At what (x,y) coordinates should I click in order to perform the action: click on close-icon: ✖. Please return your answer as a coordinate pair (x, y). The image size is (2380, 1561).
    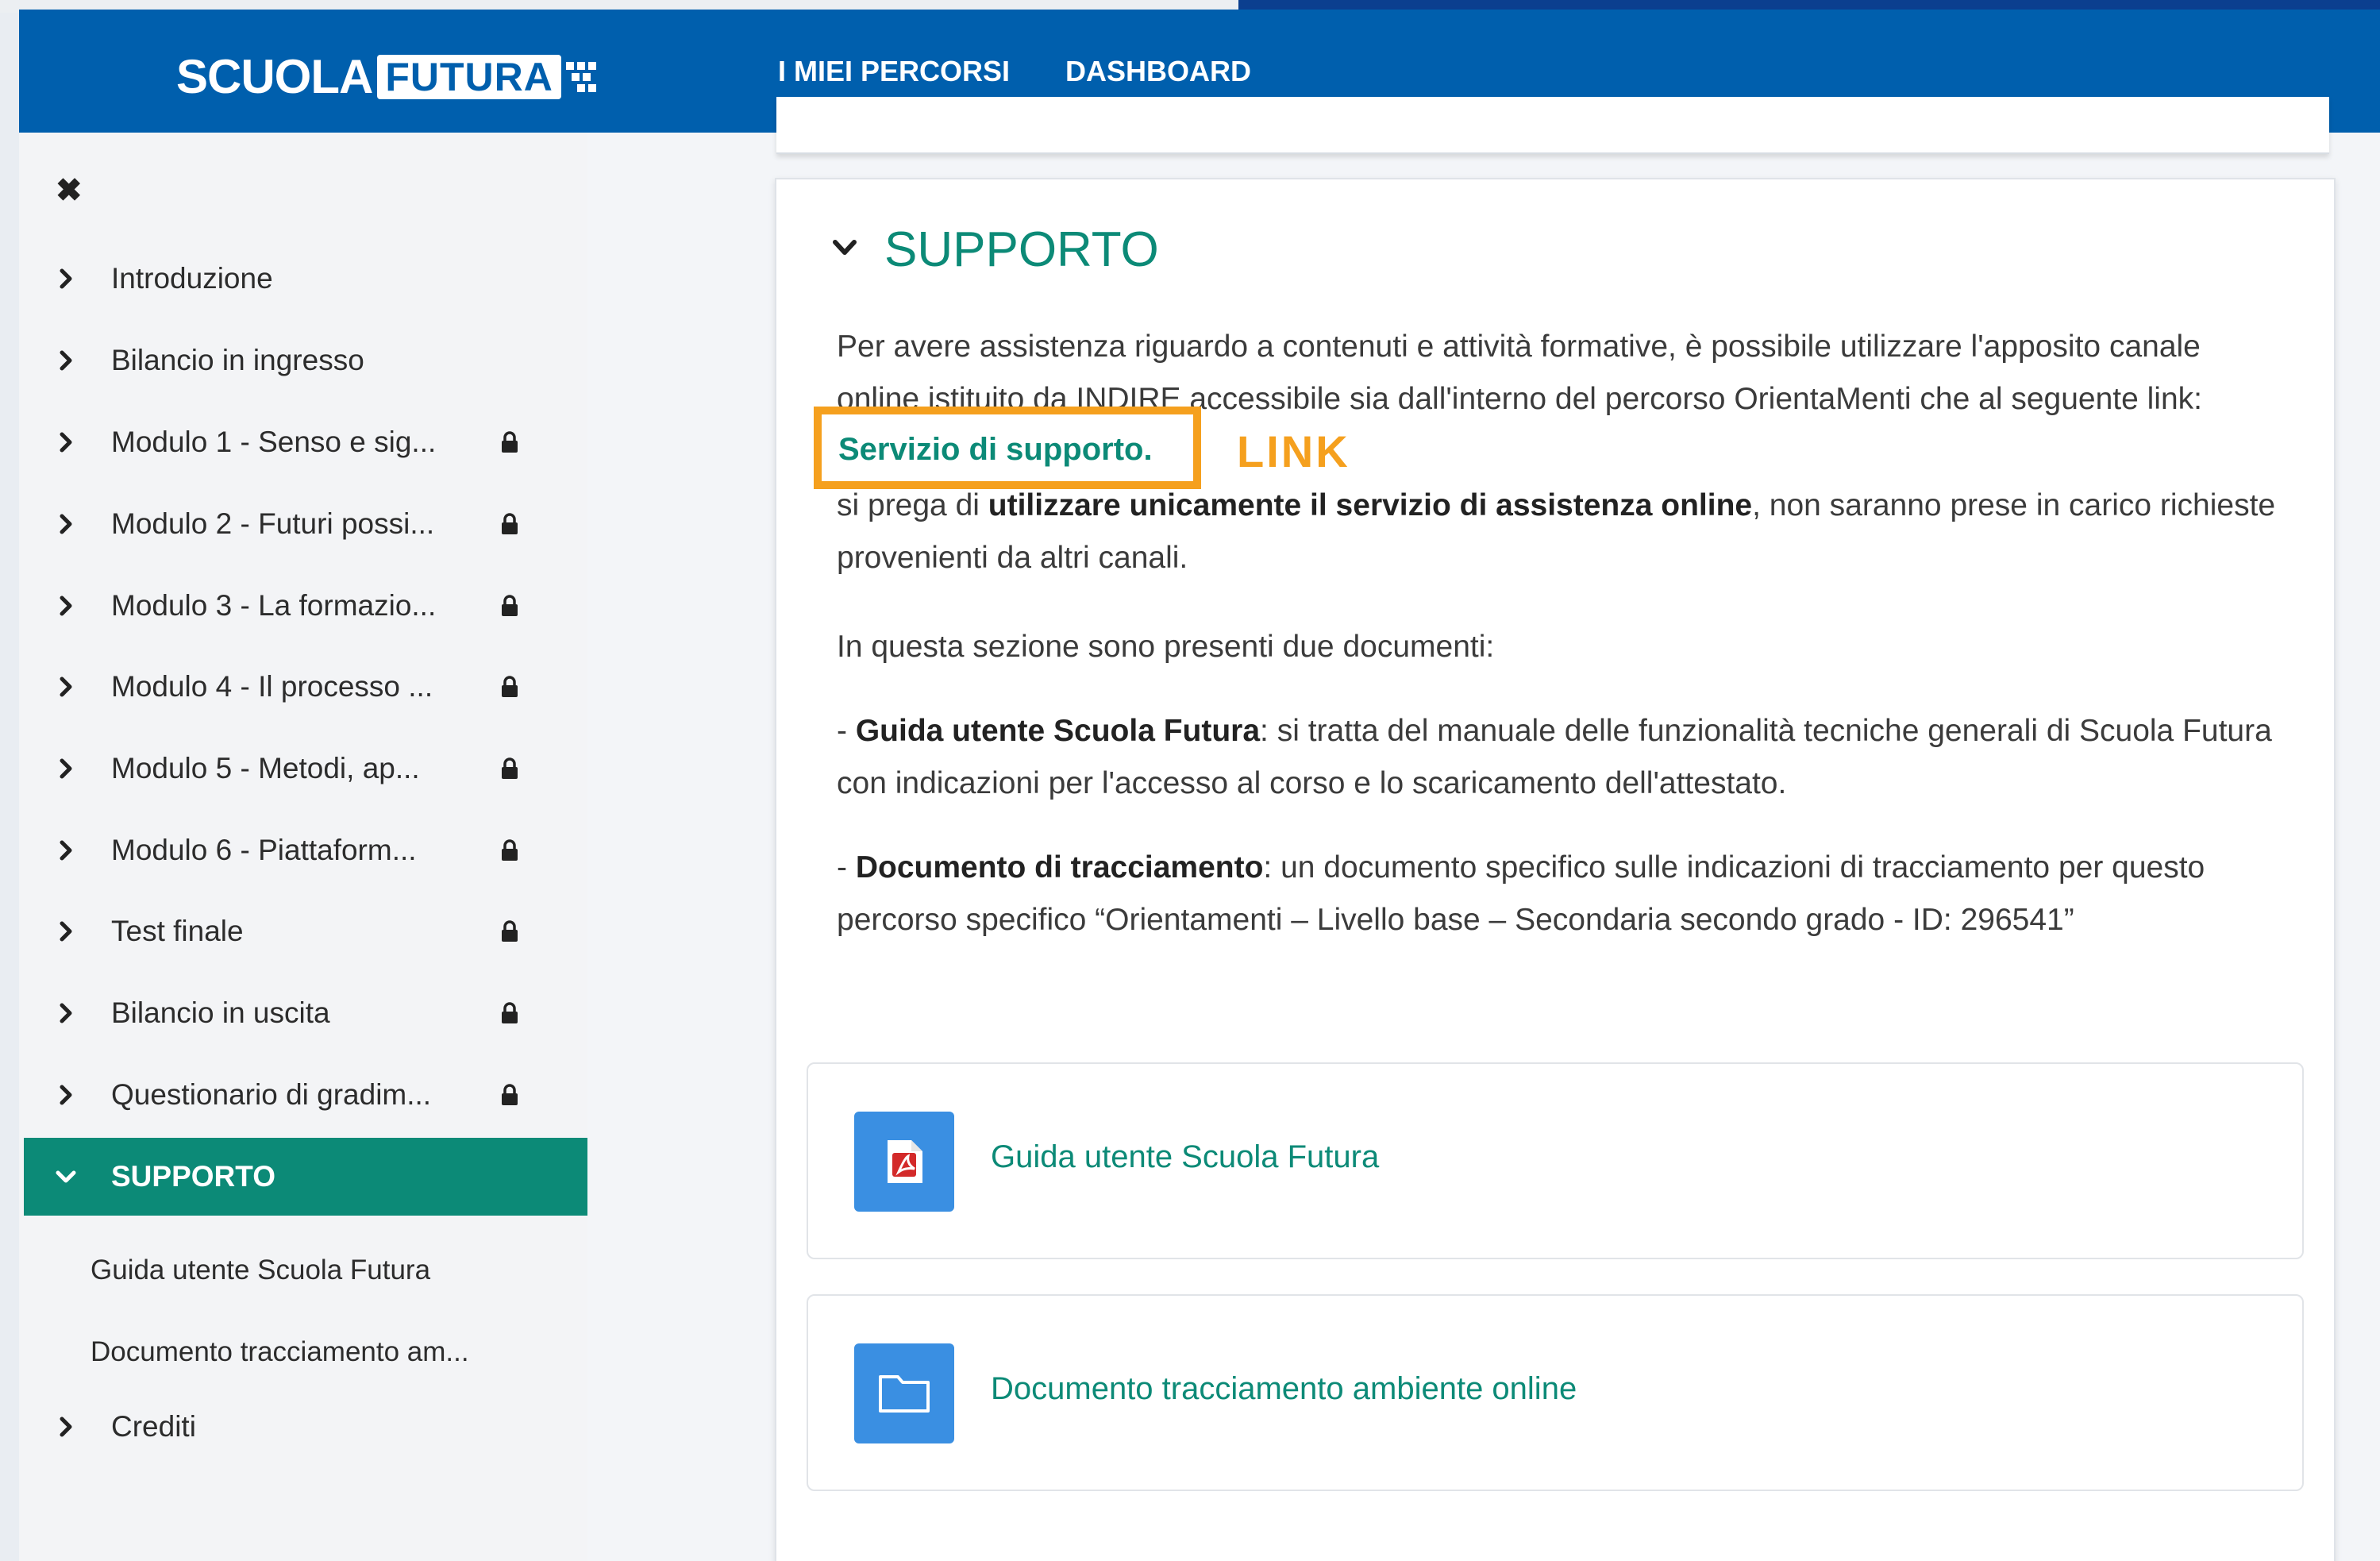
    Looking at the image, I should click on (69, 190).